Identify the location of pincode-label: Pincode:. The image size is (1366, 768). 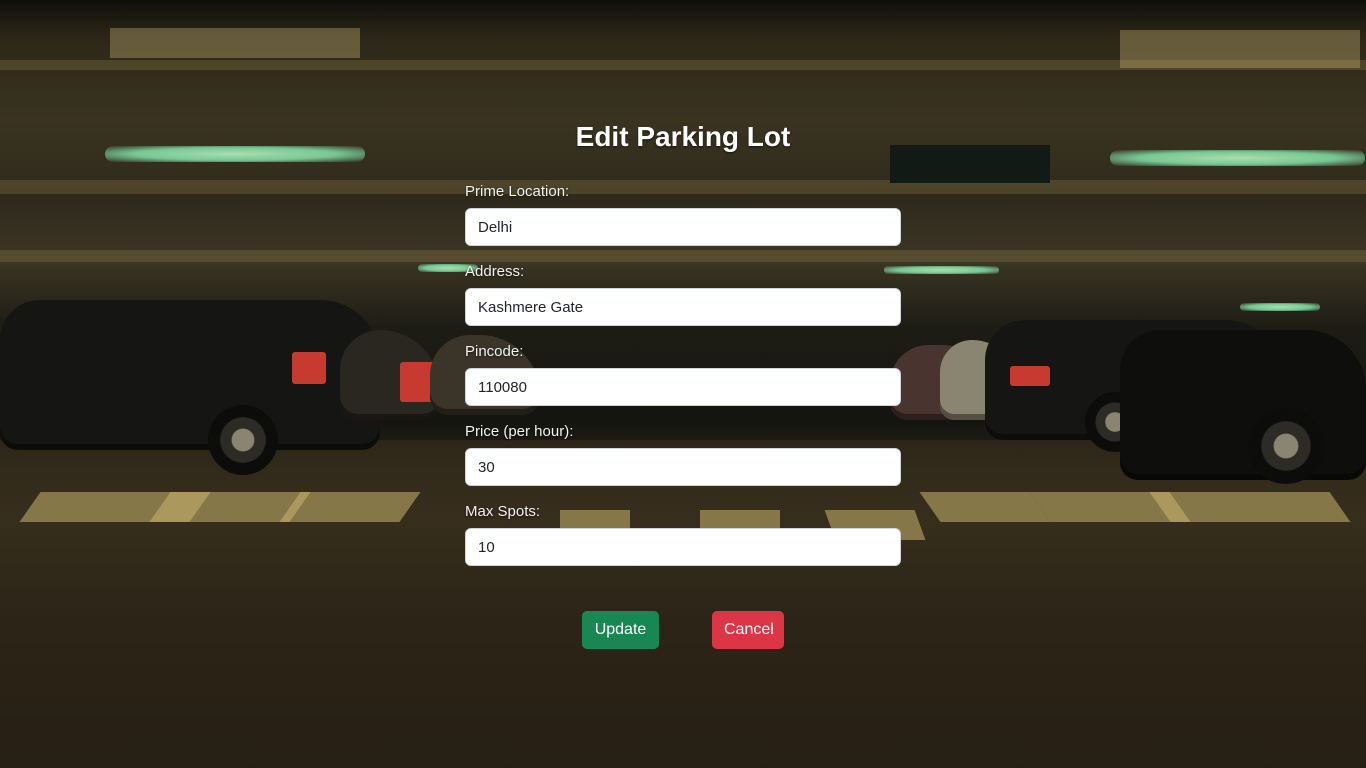
(494, 351).